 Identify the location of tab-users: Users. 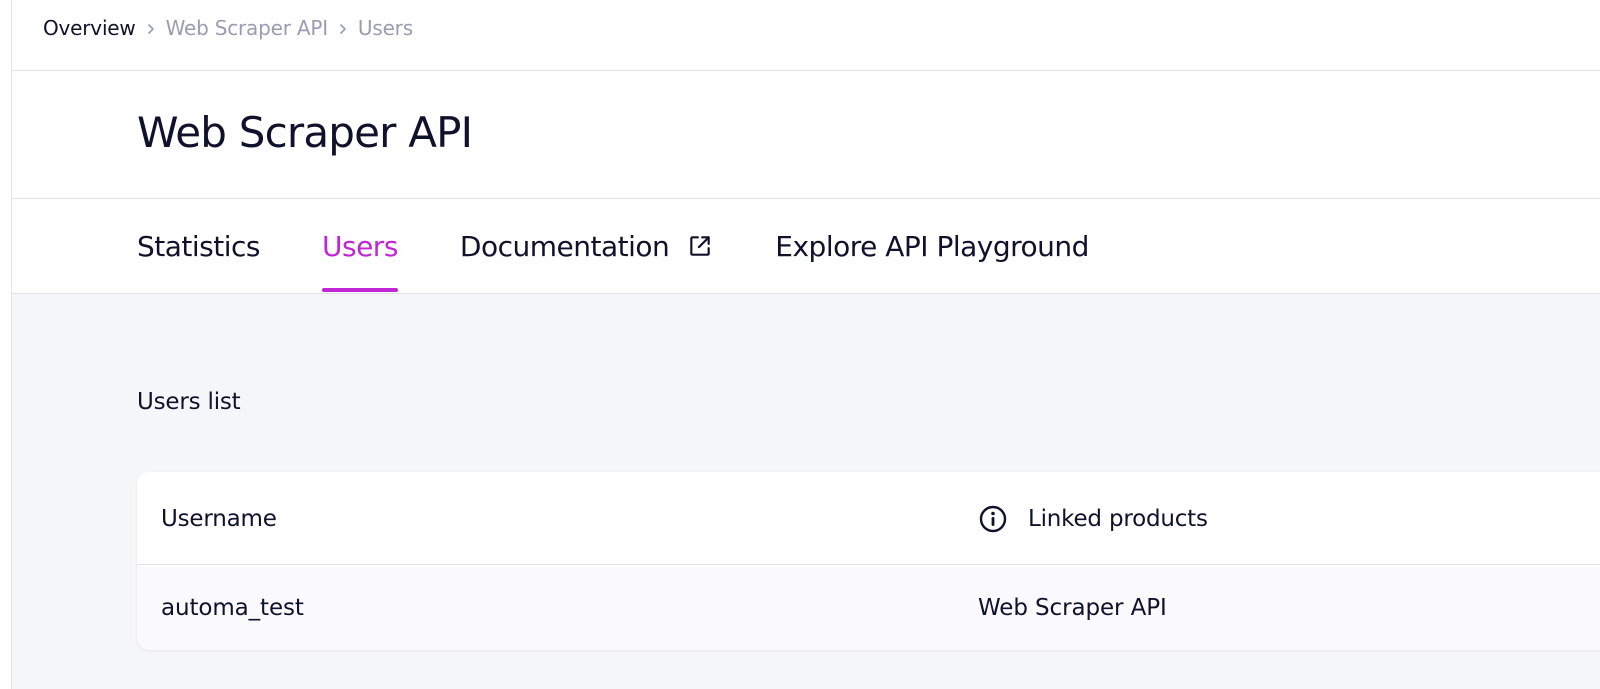
(360, 246).